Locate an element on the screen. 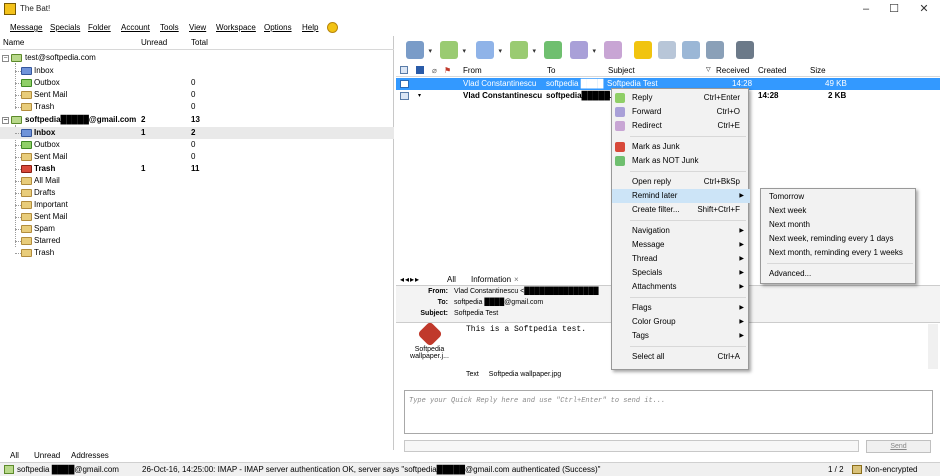  sun-icon is located at coordinates (332, 27).